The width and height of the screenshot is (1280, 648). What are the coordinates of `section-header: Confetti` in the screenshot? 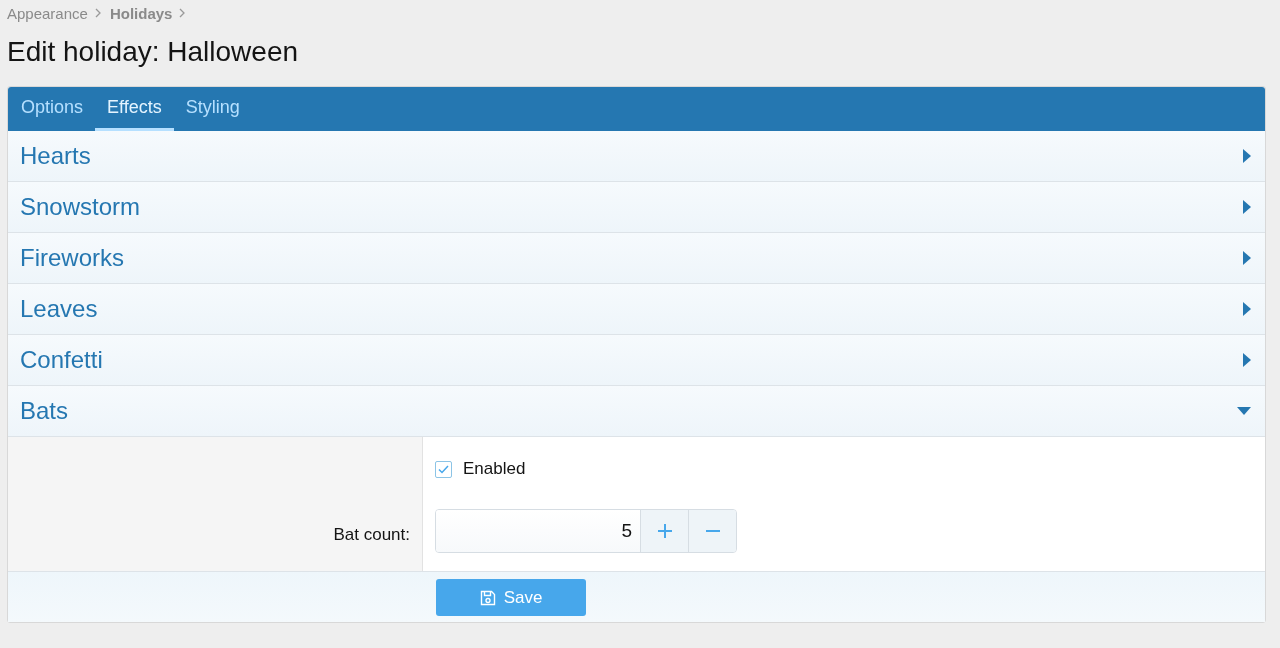 It's located at (636, 360).